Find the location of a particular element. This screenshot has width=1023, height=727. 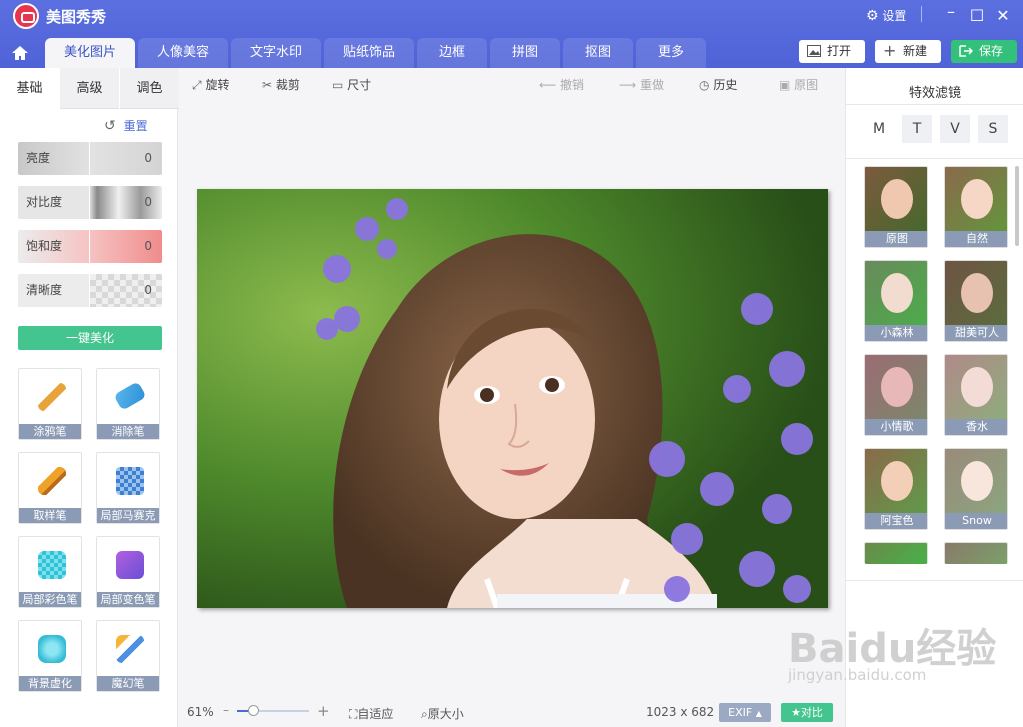

minimize-button: – is located at coordinates (951, 11).